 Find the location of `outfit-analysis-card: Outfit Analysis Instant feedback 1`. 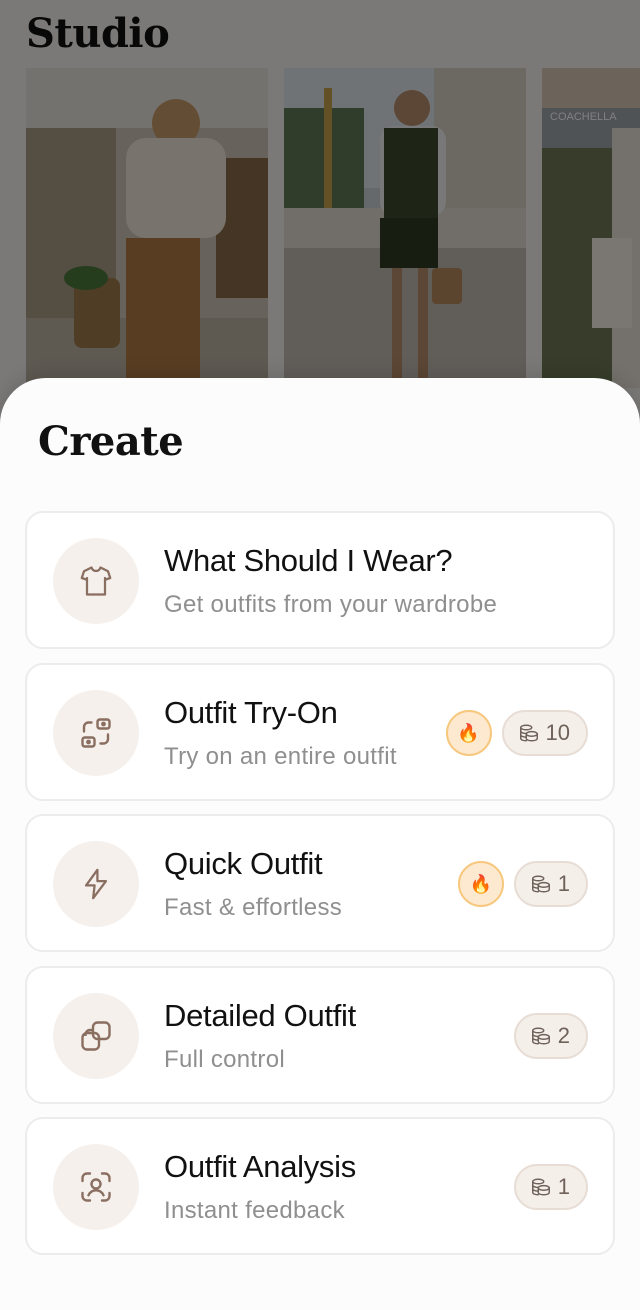

outfit-analysis-card: Outfit Analysis Instant feedback 1 is located at coordinates (320, 1186).